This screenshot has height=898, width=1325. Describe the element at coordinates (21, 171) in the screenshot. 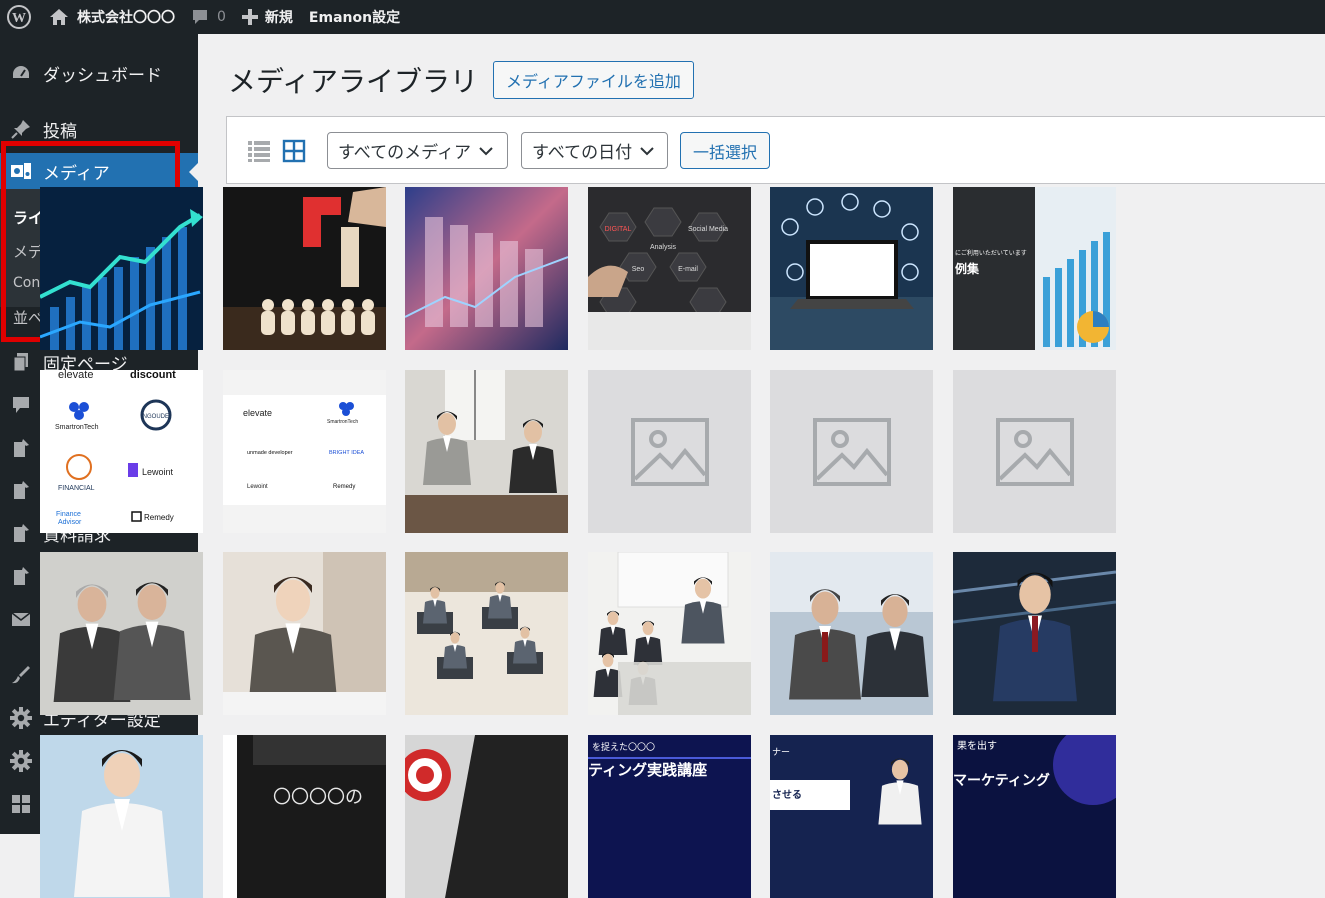

I see `media-icon` at that location.